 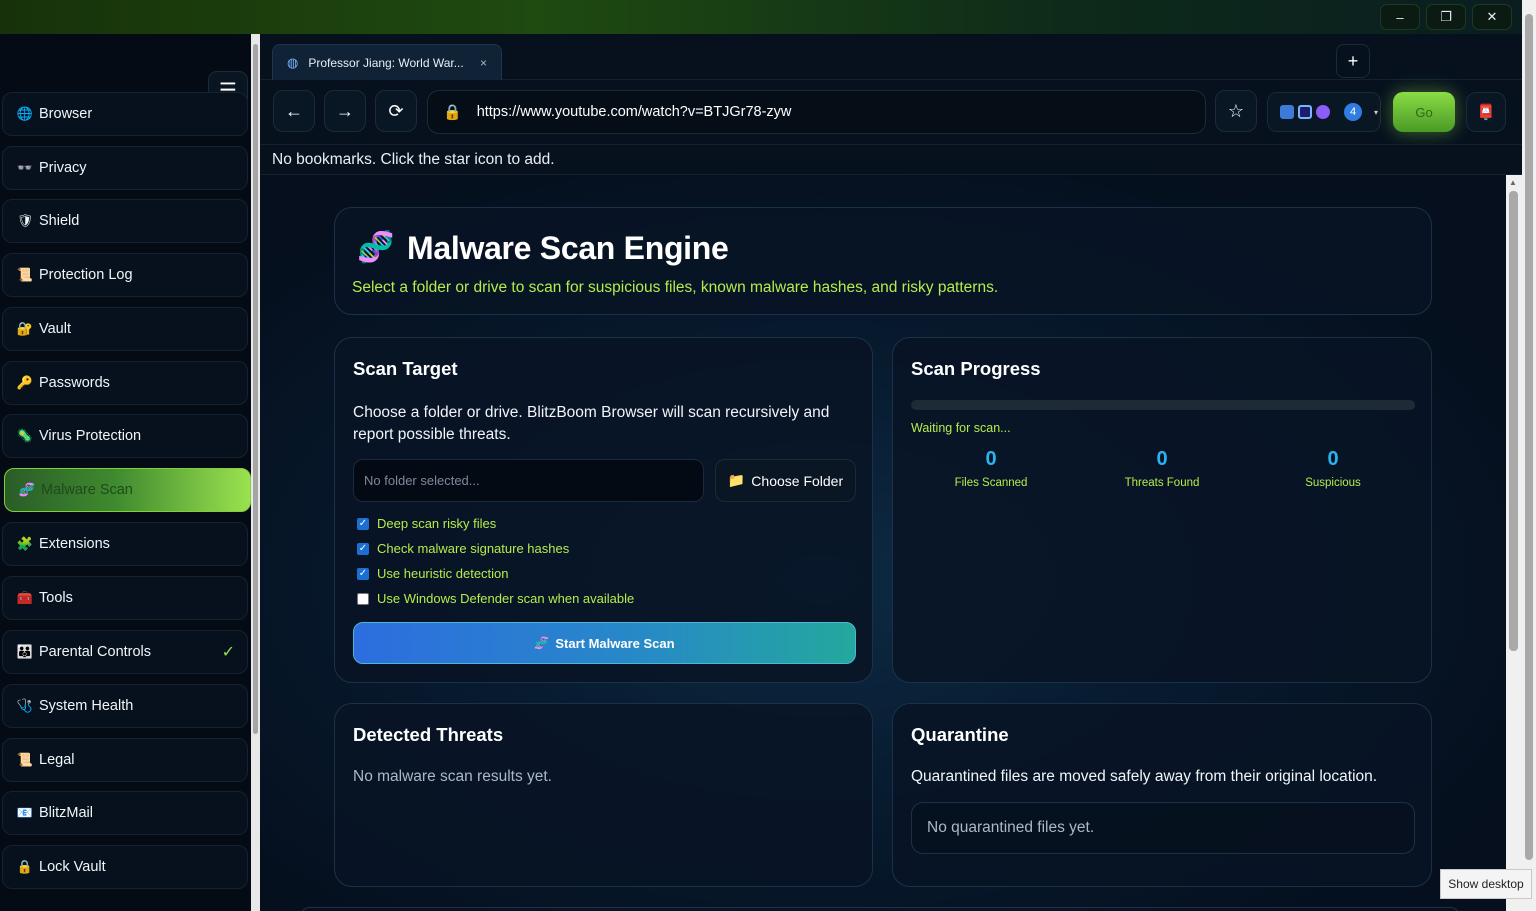 What do you see at coordinates (1287, 112) in the screenshot?
I see `extension-download-icon` at bounding box center [1287, 112].